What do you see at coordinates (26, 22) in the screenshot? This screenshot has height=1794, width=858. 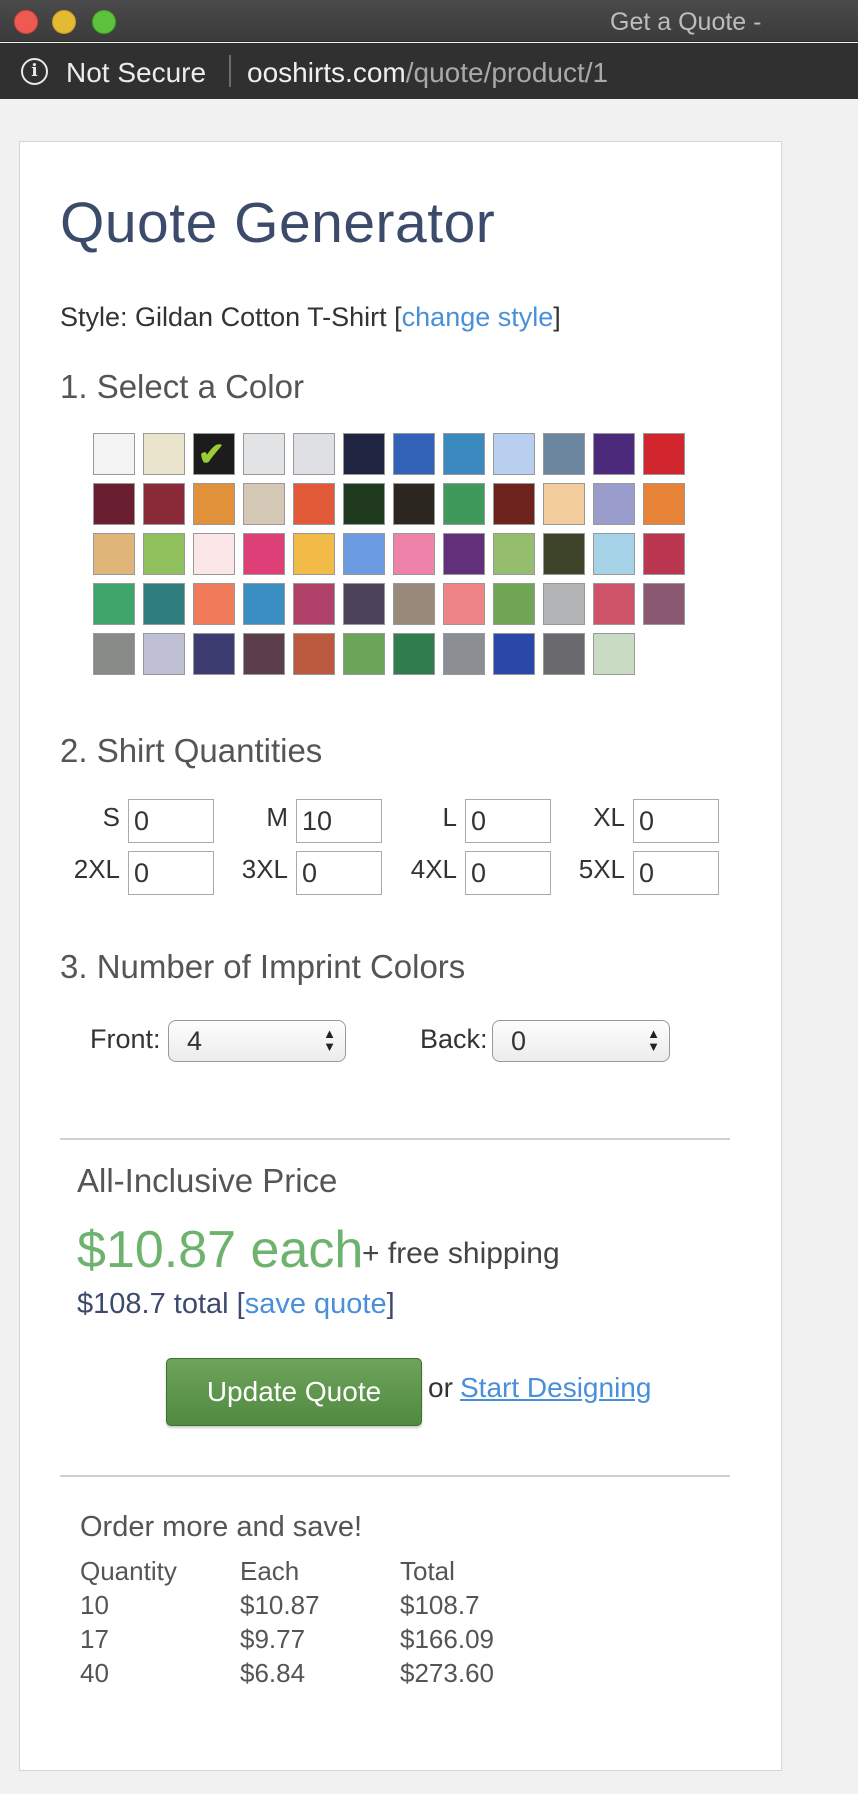 I see `close-window-button` at bounding box center [26, 22].